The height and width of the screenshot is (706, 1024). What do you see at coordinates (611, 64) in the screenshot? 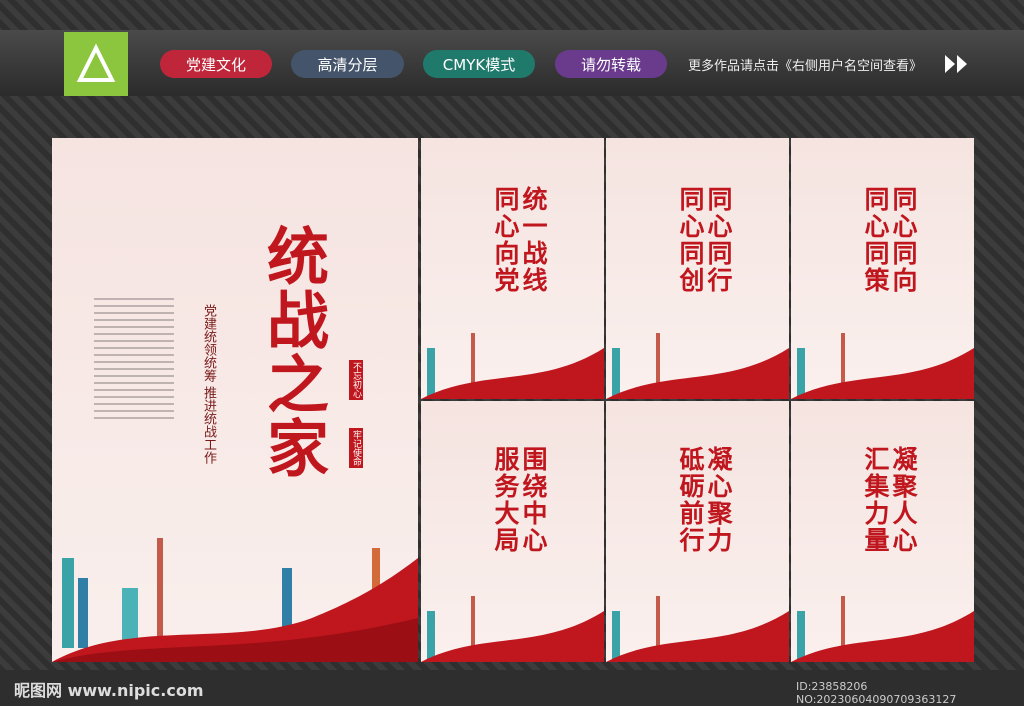
I see `tag-pill-4: 请勿转载` at bounding box center [611, 64].